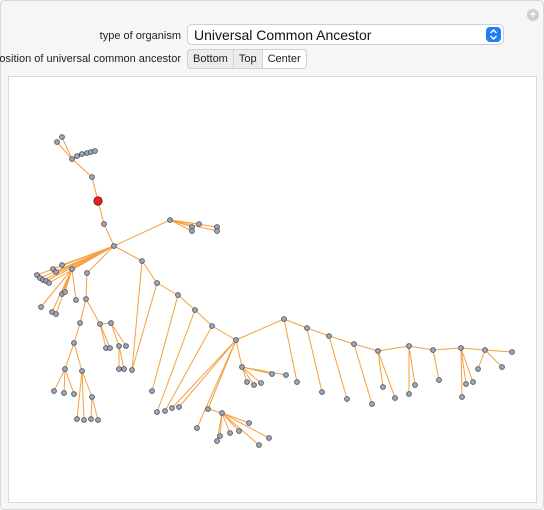 This screenshot has width=544, height=510. I want to click on position-setter-bar: Bottom Top Center, so click(247, 59).